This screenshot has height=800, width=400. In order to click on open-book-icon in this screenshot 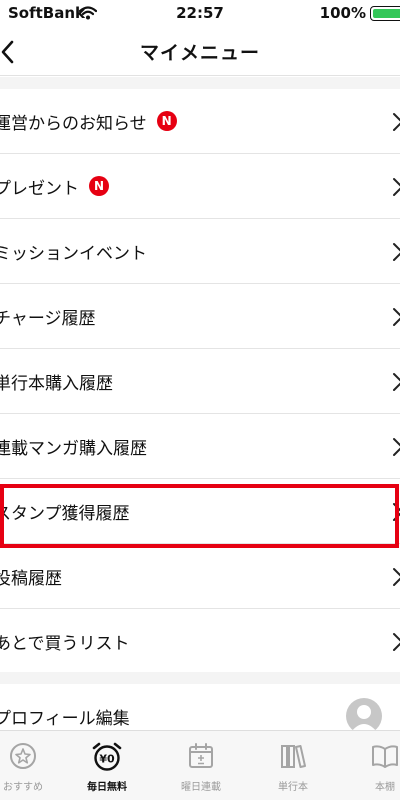, I will do `click(385, 756)`.